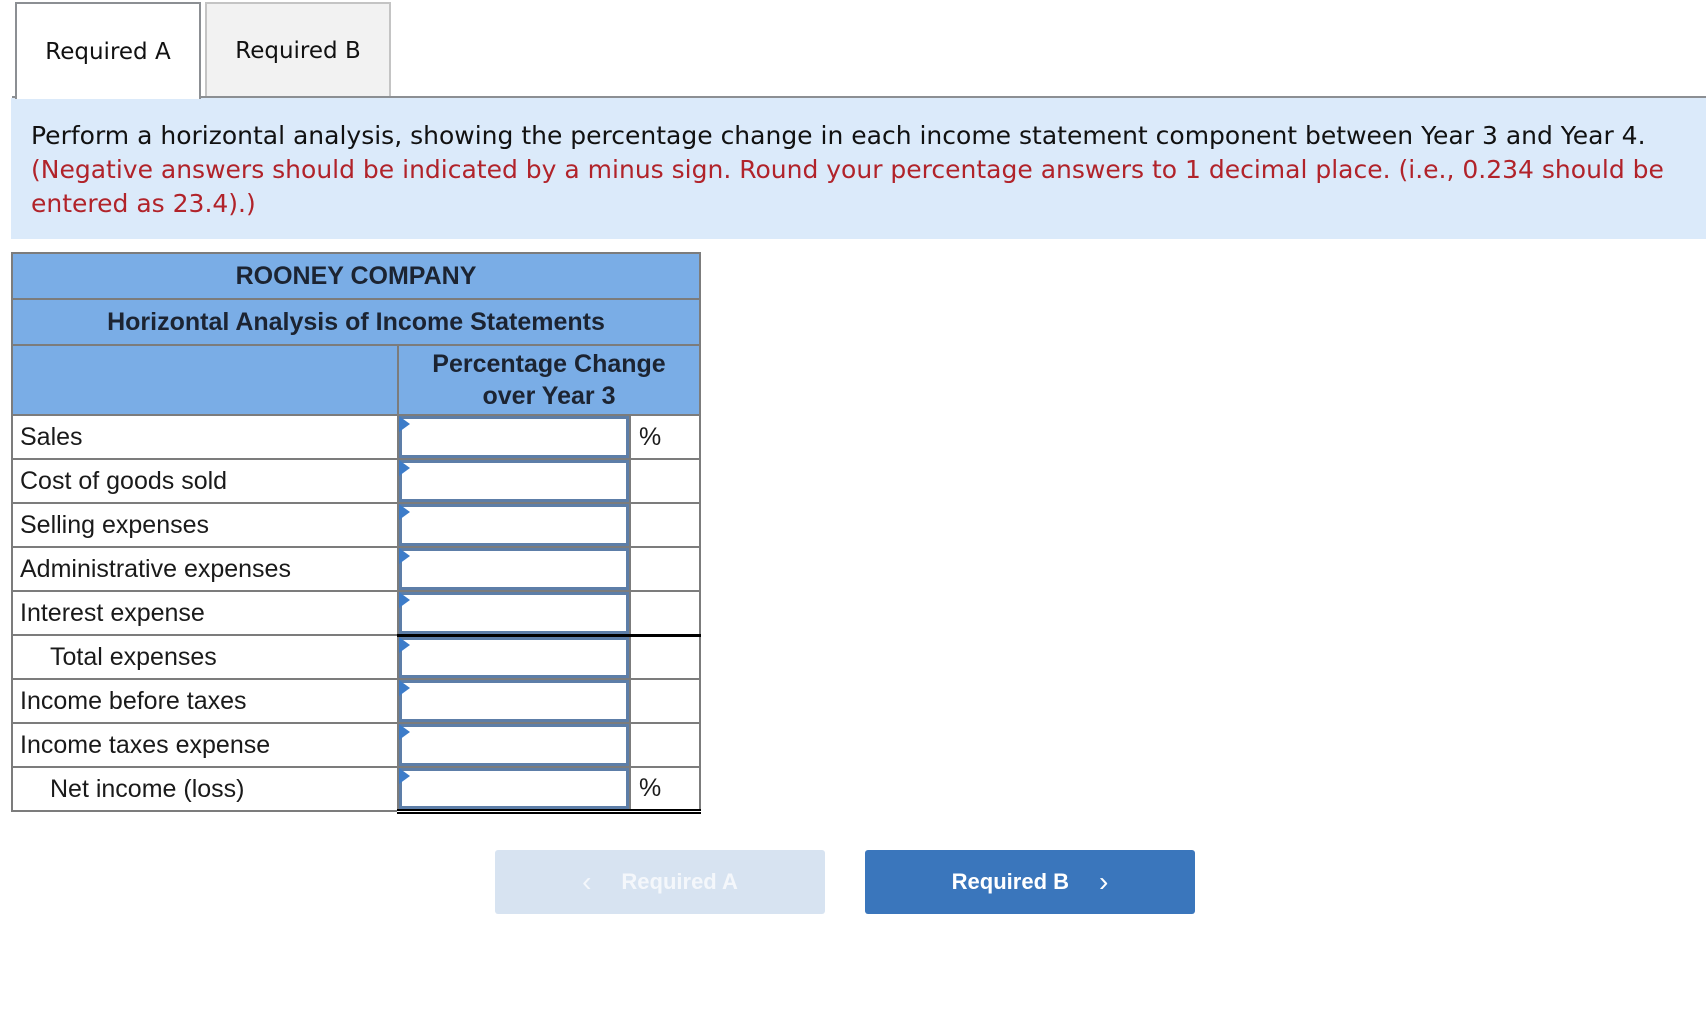 Image resolution: width=1706 pixels, height=1009 pixels. I want to click on percentage-change-header: Percentage Change over Year 3, so click(549, 380).